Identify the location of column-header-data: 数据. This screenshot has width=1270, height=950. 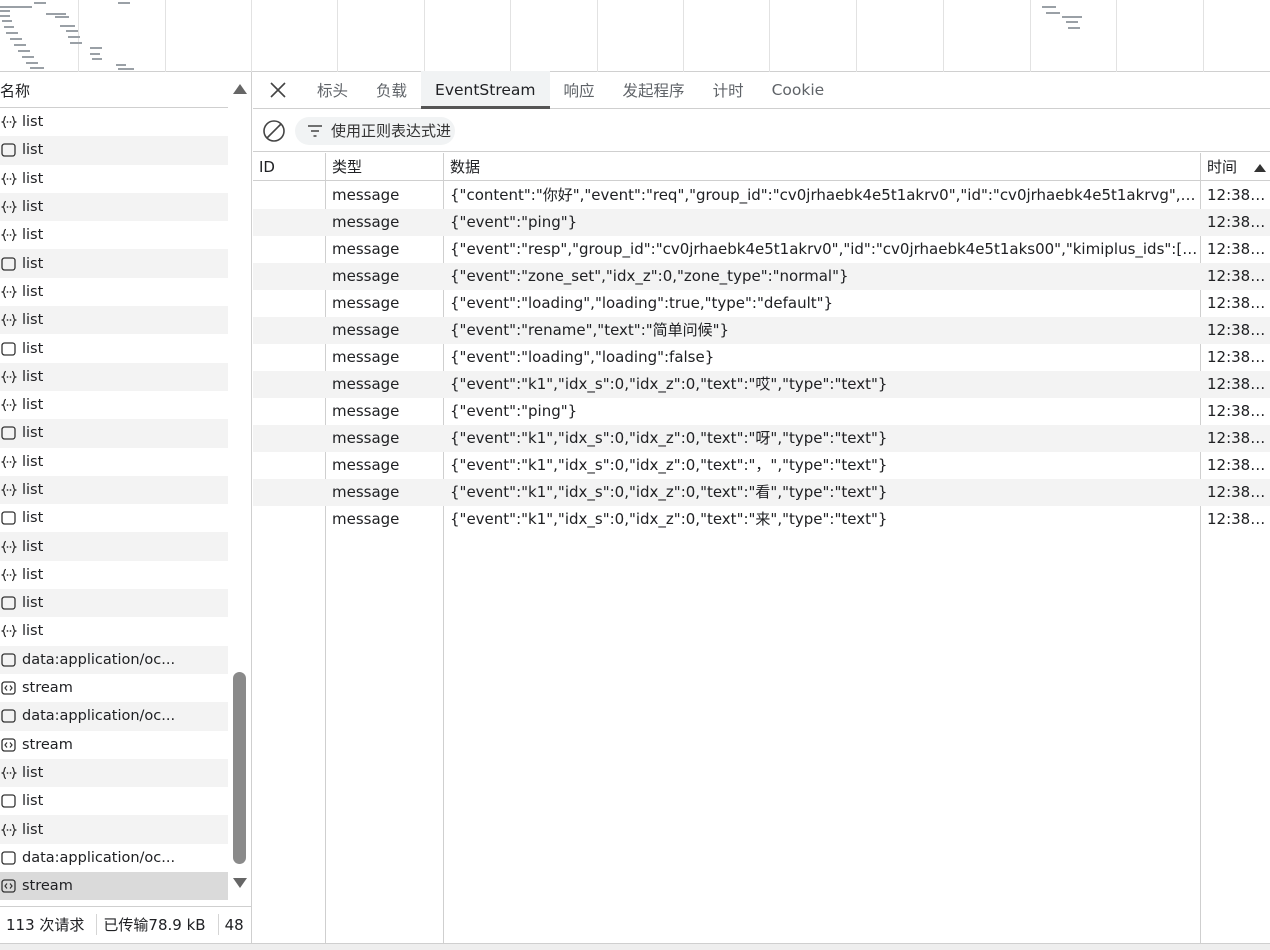
(822, 167).